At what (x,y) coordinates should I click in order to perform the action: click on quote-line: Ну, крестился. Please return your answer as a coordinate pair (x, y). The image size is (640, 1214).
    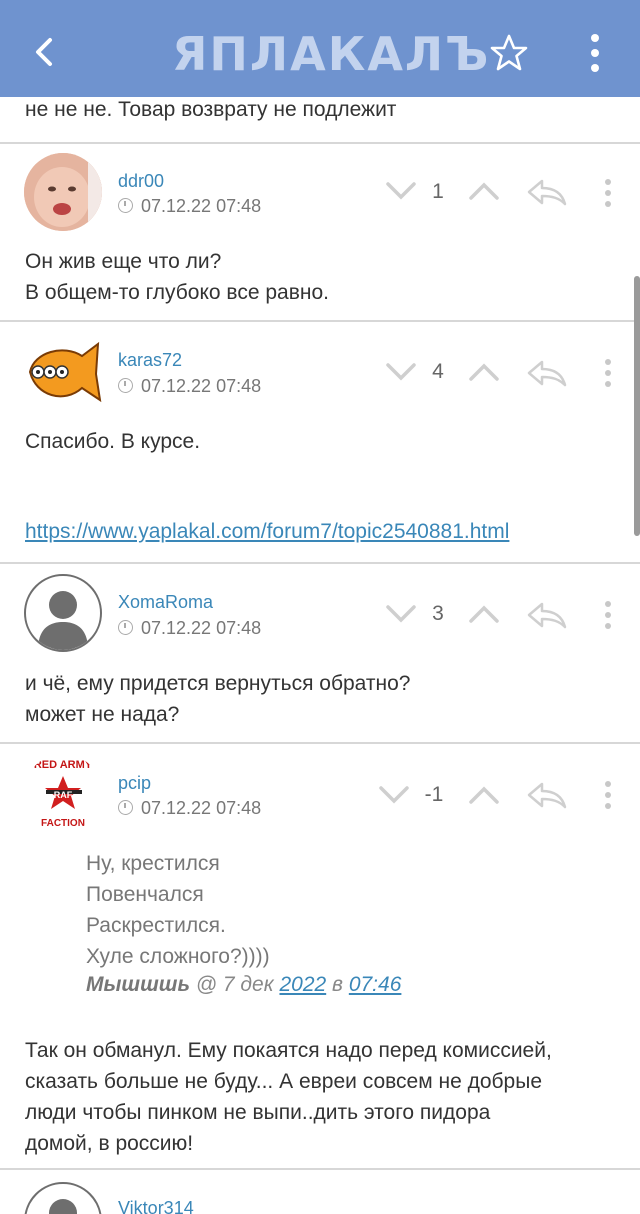
    Looking at the image, I should click on (153, 863).